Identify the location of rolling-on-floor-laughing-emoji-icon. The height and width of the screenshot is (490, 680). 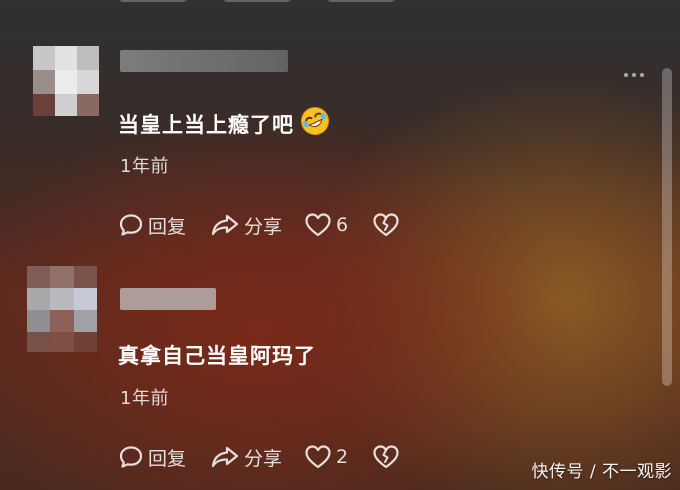
(315, 123).